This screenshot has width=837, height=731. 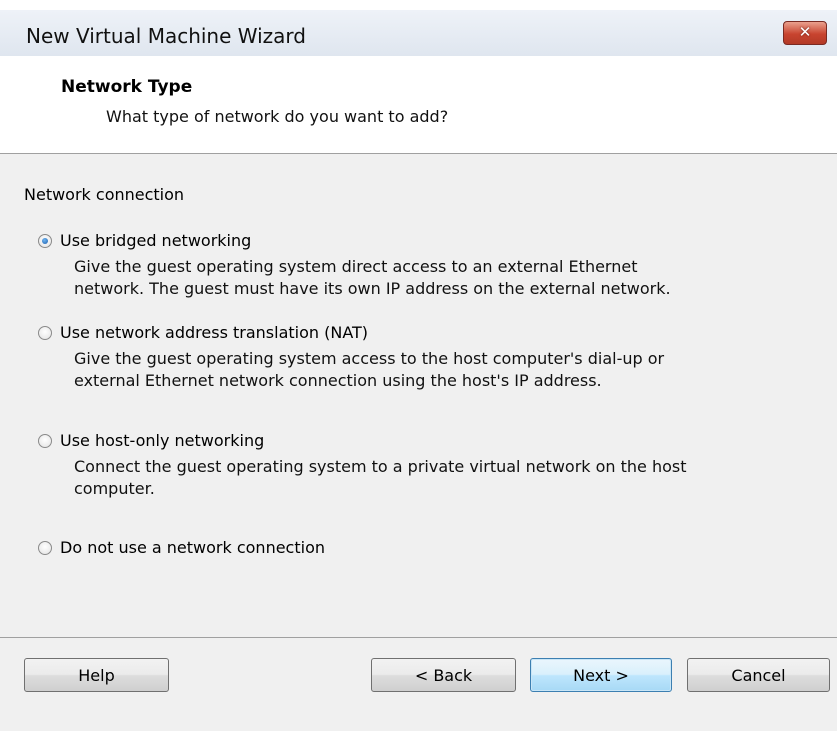 I want to click on radio-bridged, so click(x=45, y=241).